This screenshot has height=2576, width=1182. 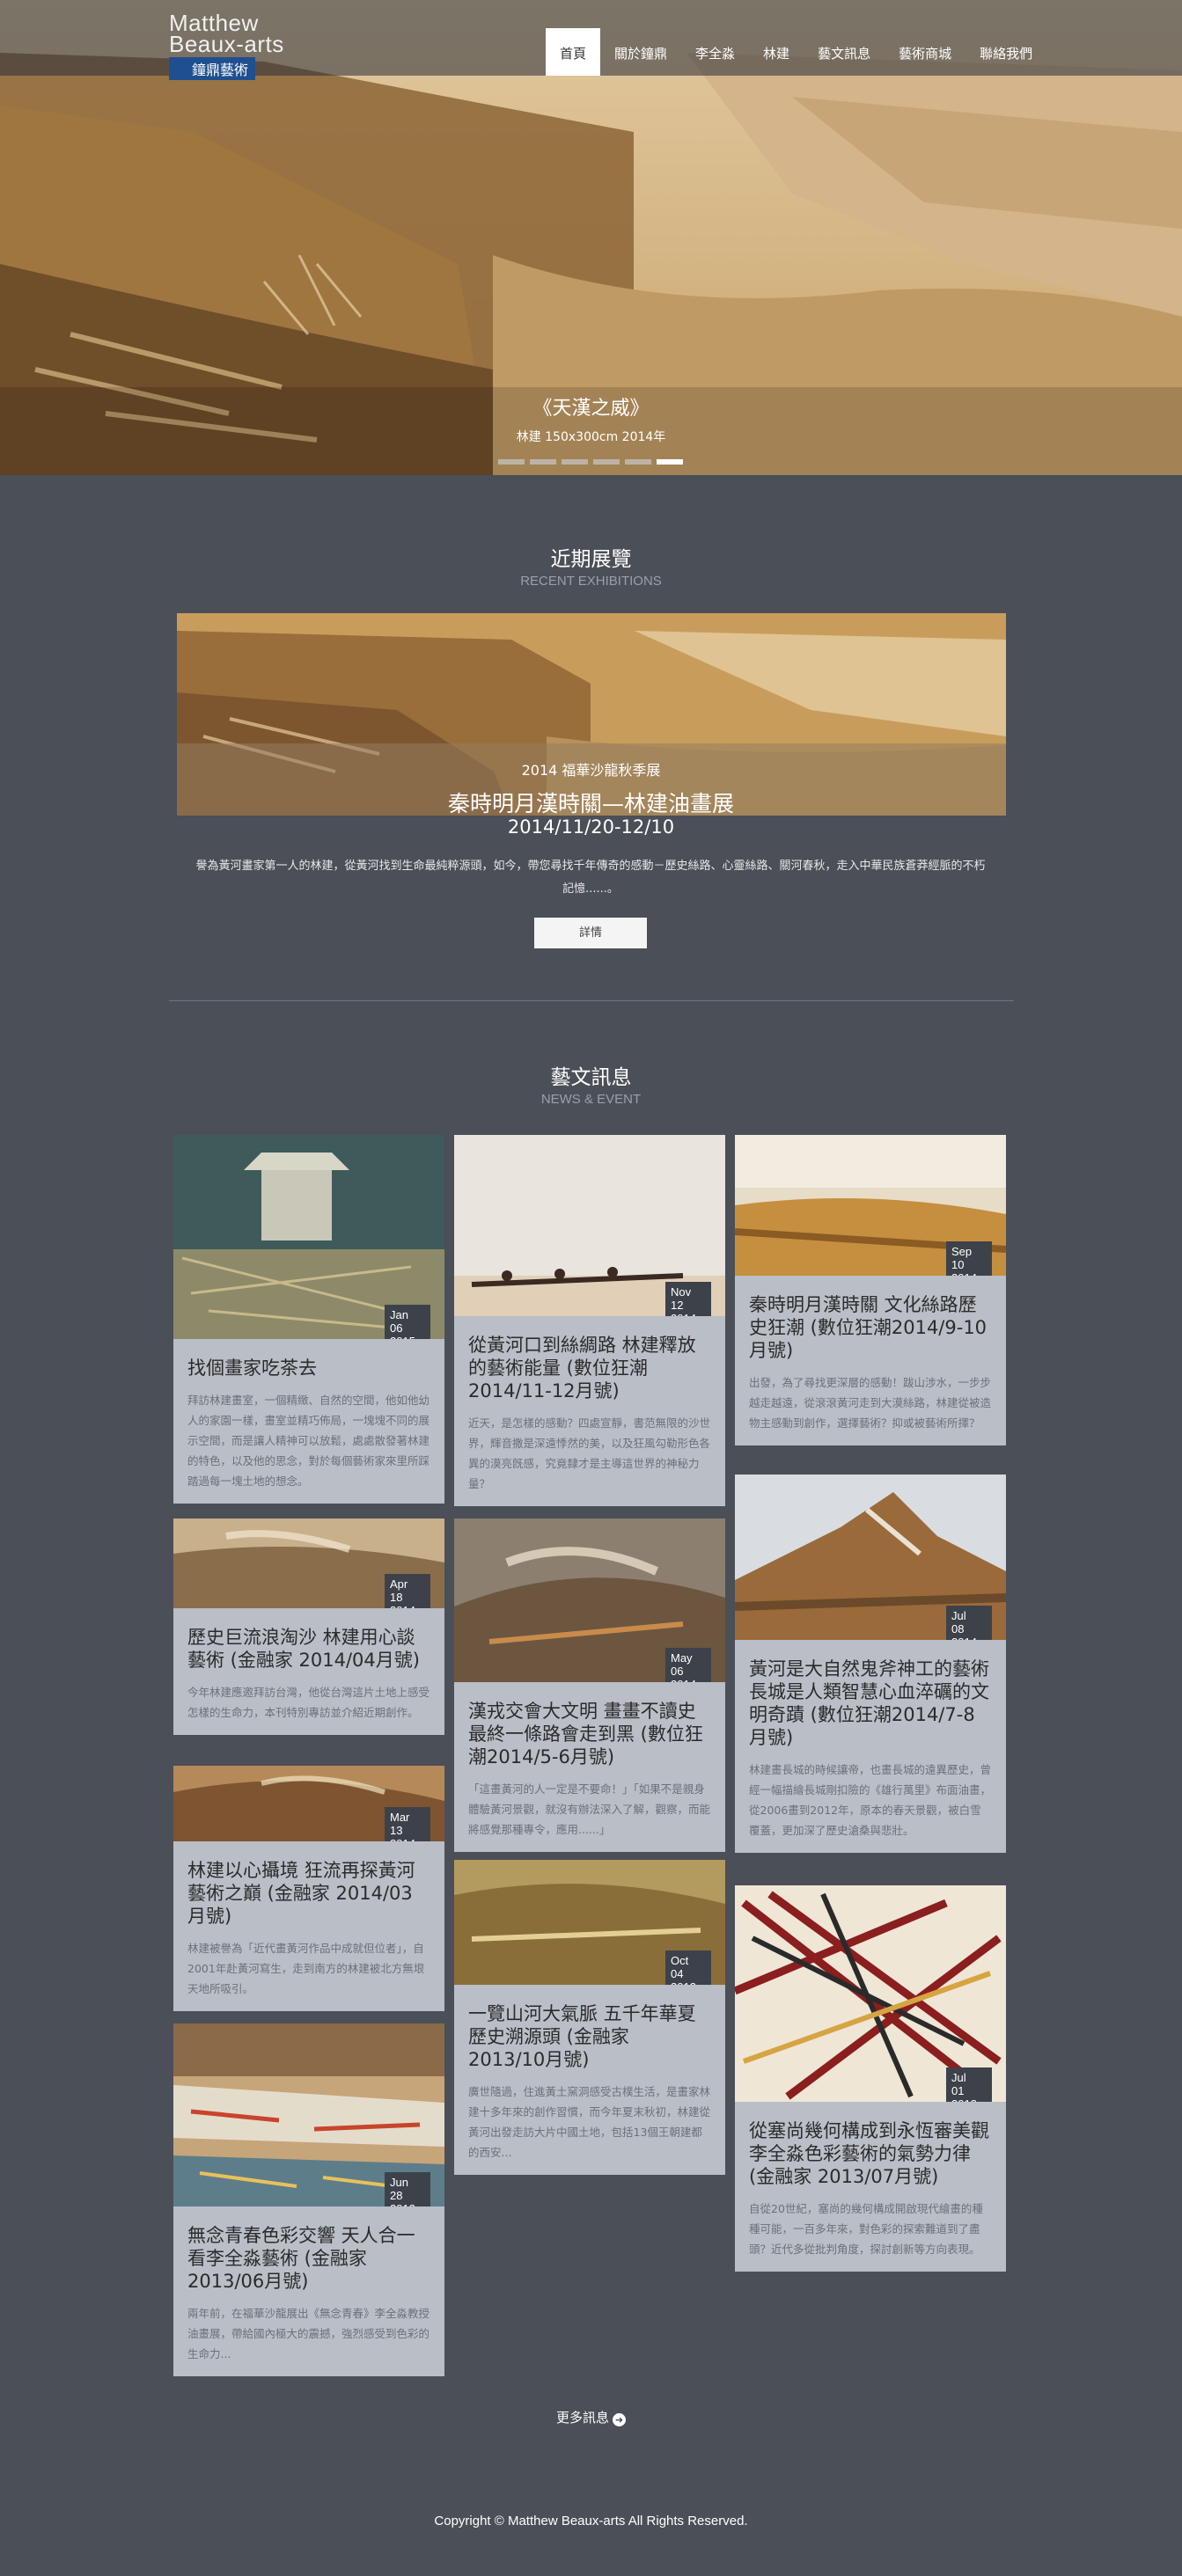 I want to click on recent-heading: 近期展覽 RECENT EXHIBITIONS, so click(x=591, y=565).